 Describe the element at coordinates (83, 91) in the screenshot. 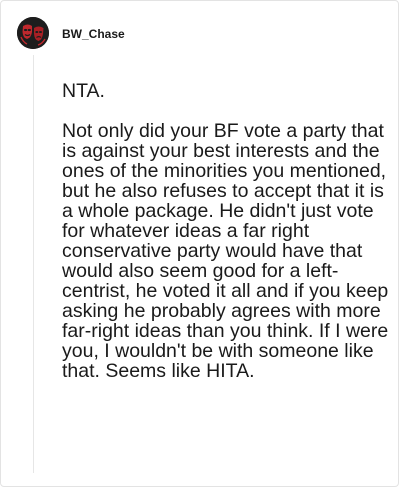

I see `comment-paragraph: NTA.` at that location.